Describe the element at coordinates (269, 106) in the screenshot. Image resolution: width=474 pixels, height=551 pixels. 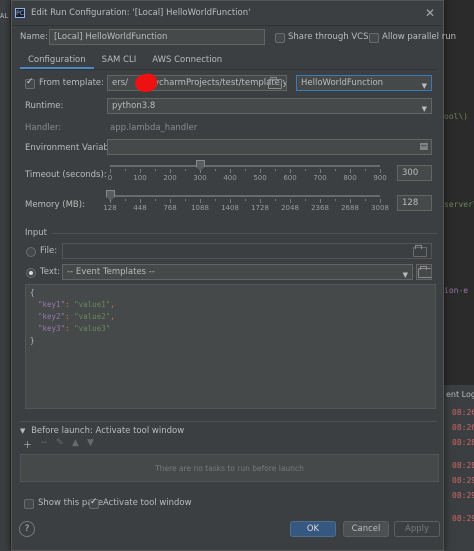
I see `runtime-dropdown: python3.8 ▼` at that location.